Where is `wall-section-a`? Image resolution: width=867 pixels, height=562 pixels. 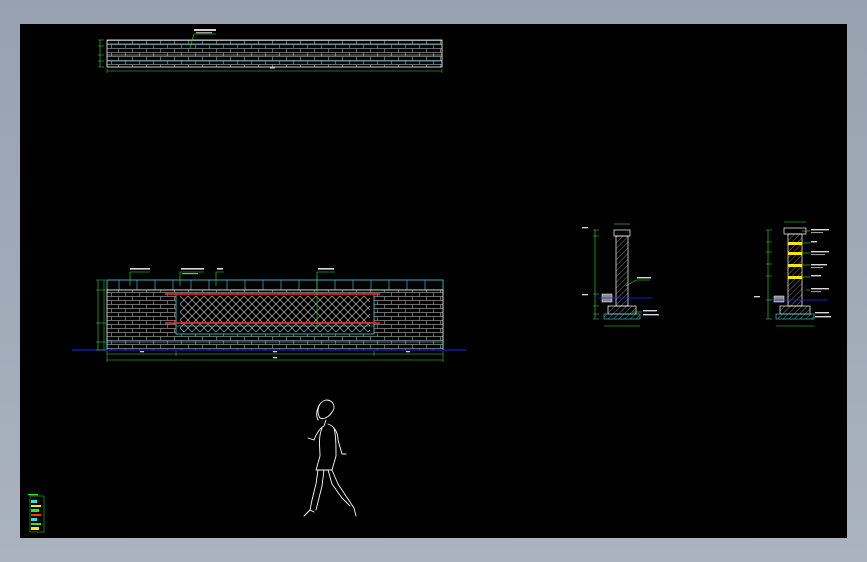
wall-section-a is located at coordinates (620, 275).